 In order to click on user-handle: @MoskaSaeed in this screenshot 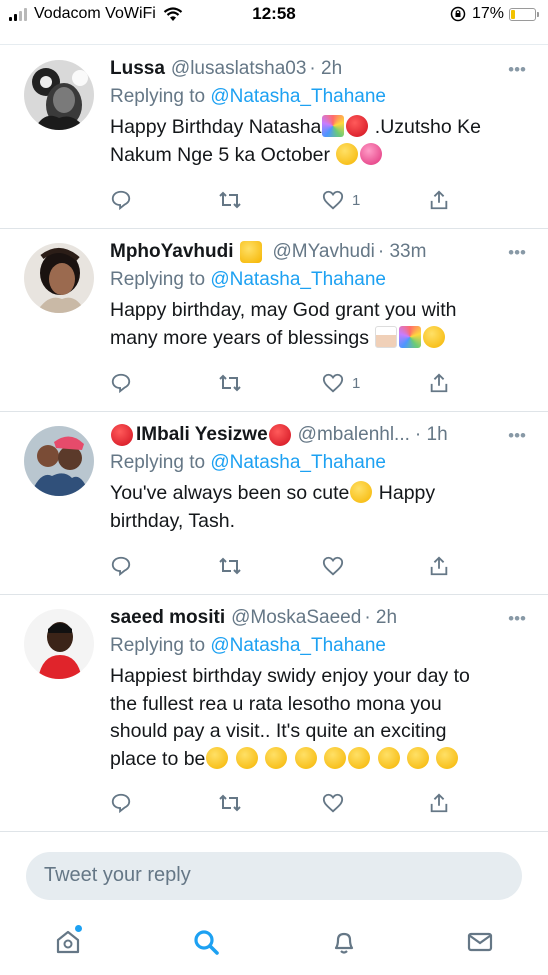, I will do `click(296, 618)`.